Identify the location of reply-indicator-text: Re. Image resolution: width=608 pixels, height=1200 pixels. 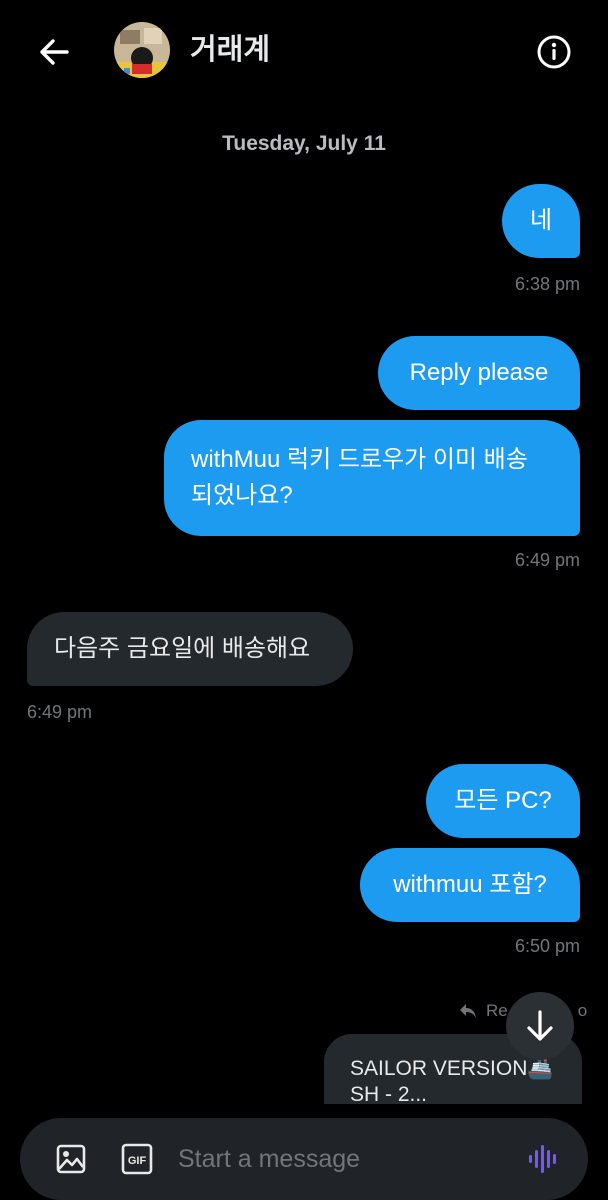
(497, 1010).